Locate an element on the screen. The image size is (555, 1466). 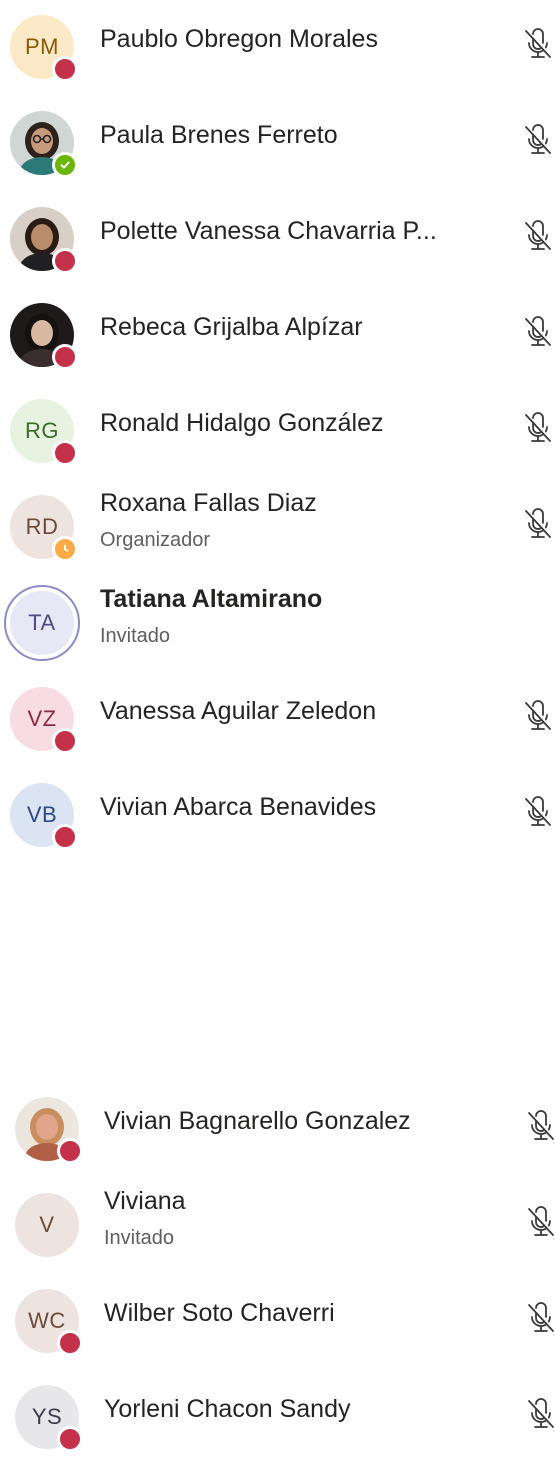
avatar: WC is located at coordinates (49, 1322).